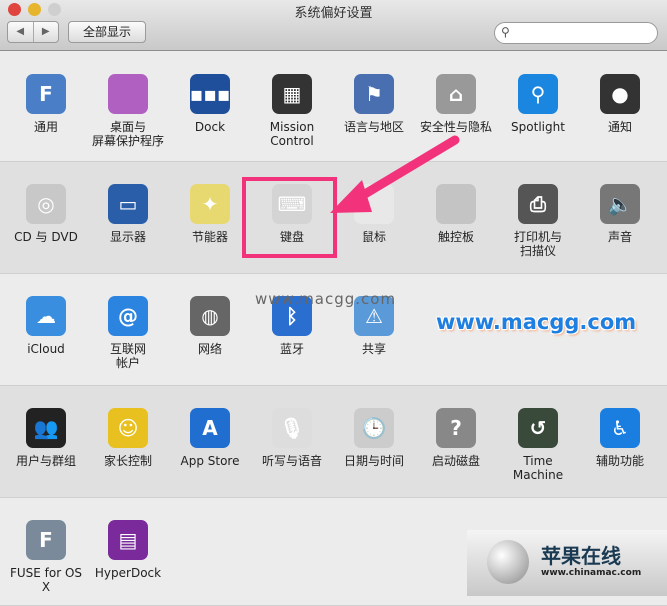 This screenshot has width=667, height=606. Describe the element at coordinates (581, 556) in the screenshot. I see `logo-name: 苹果在线` at that location.